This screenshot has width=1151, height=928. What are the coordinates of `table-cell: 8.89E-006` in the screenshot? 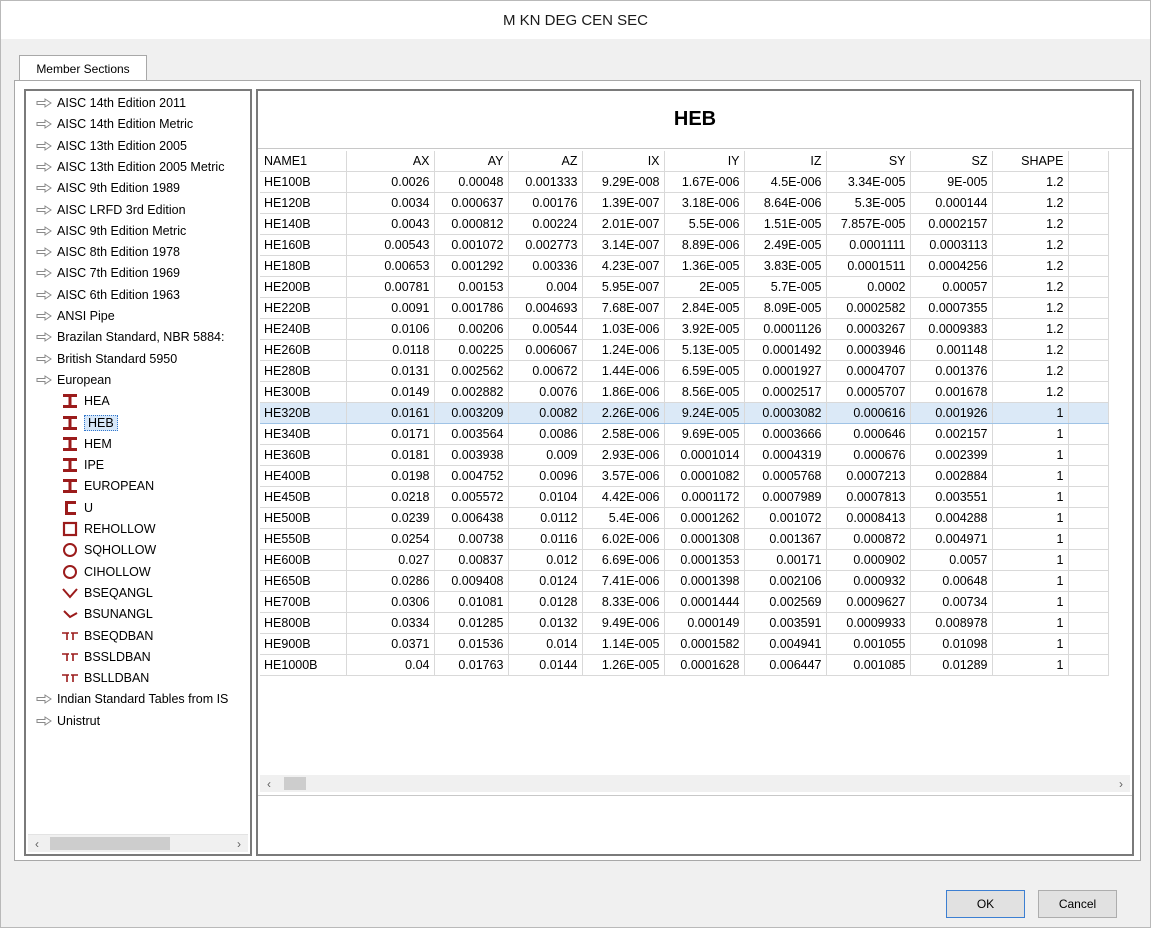 It's located at (704, 245).